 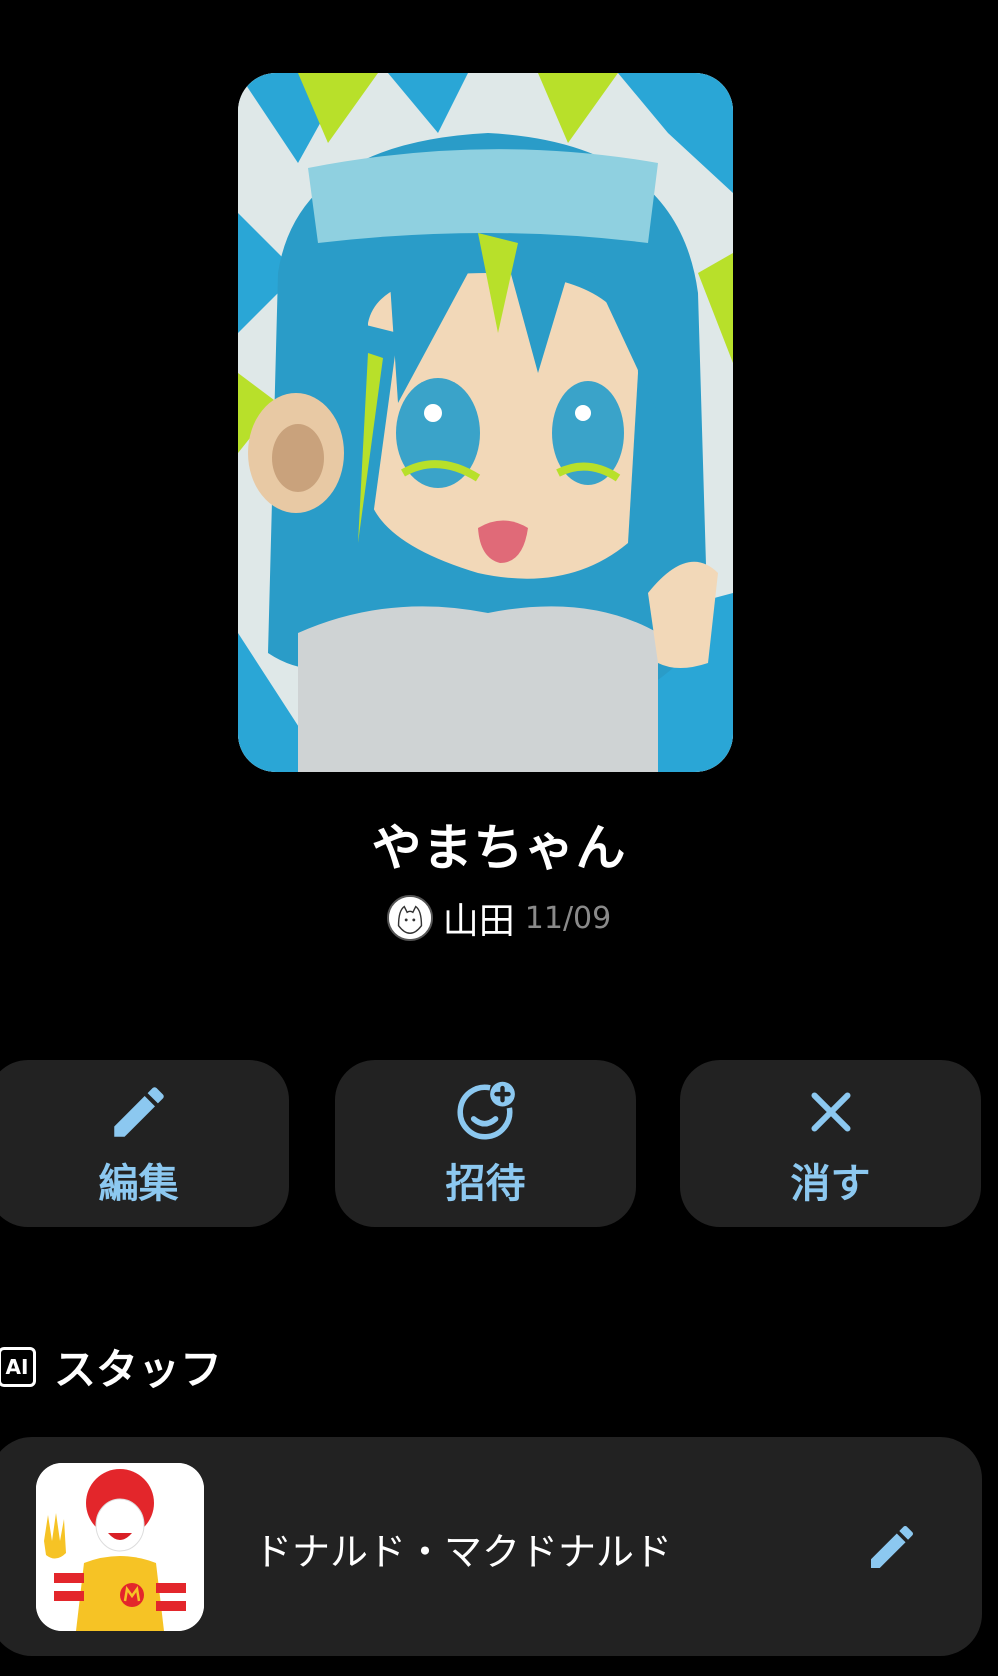 What do you see at coordinates (138, 1369) in the screenshot?
I see `staff-section-title: スタッフ` at bounding box center [138, 1369].